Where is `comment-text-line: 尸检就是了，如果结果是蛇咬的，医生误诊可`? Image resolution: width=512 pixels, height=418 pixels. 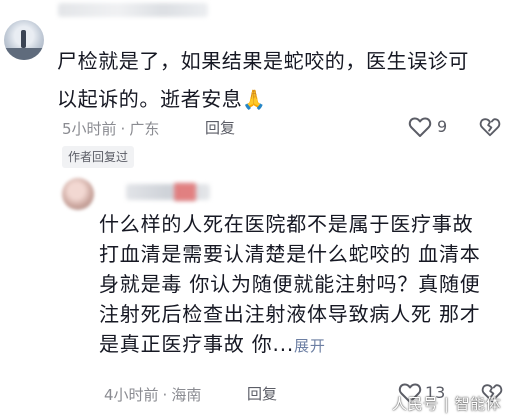
comment-text-line: 尸检就是了，如果结果是蛇咬的，医生误诊可 is located at coordinates (263, 61).